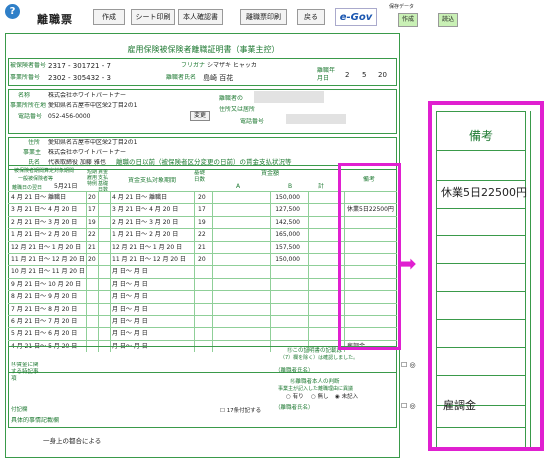  Describe the element at coordinates (295, 397) in the screenshot. I see `judge-option-yes: ○ 有り` at that location.